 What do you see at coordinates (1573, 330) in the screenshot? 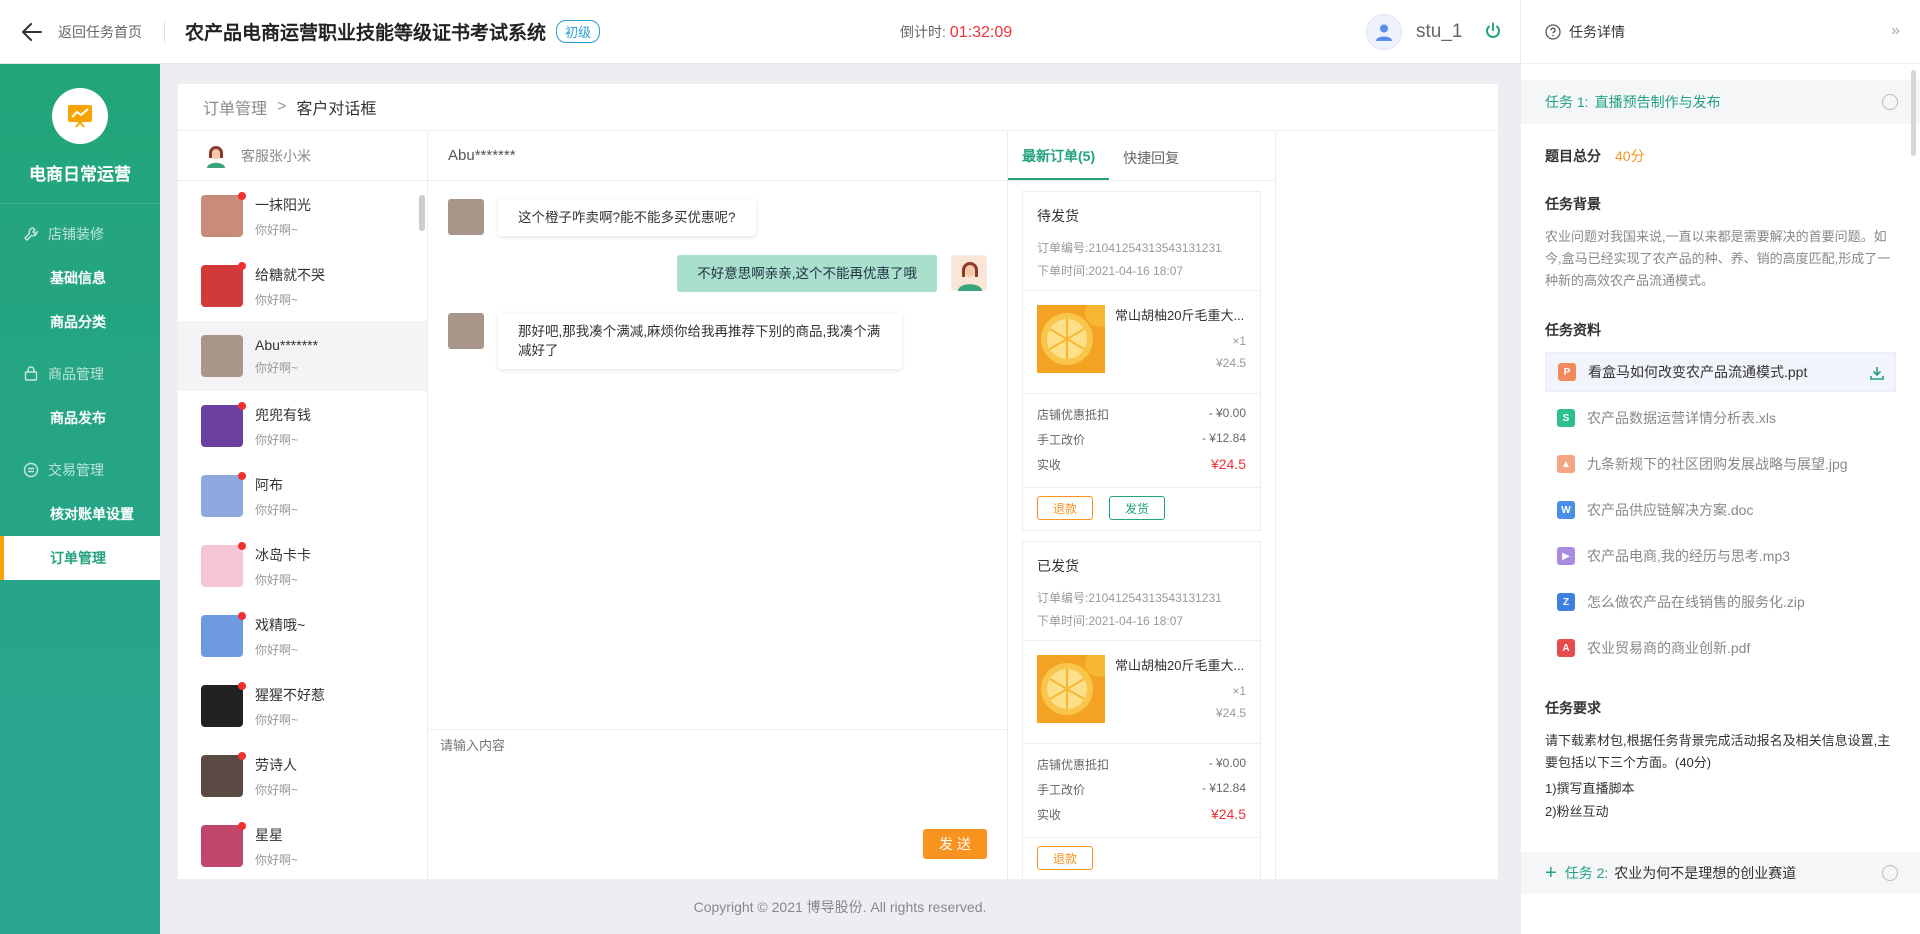
I see `materials-title: 任务资料` at bounding box center [1573, 330].